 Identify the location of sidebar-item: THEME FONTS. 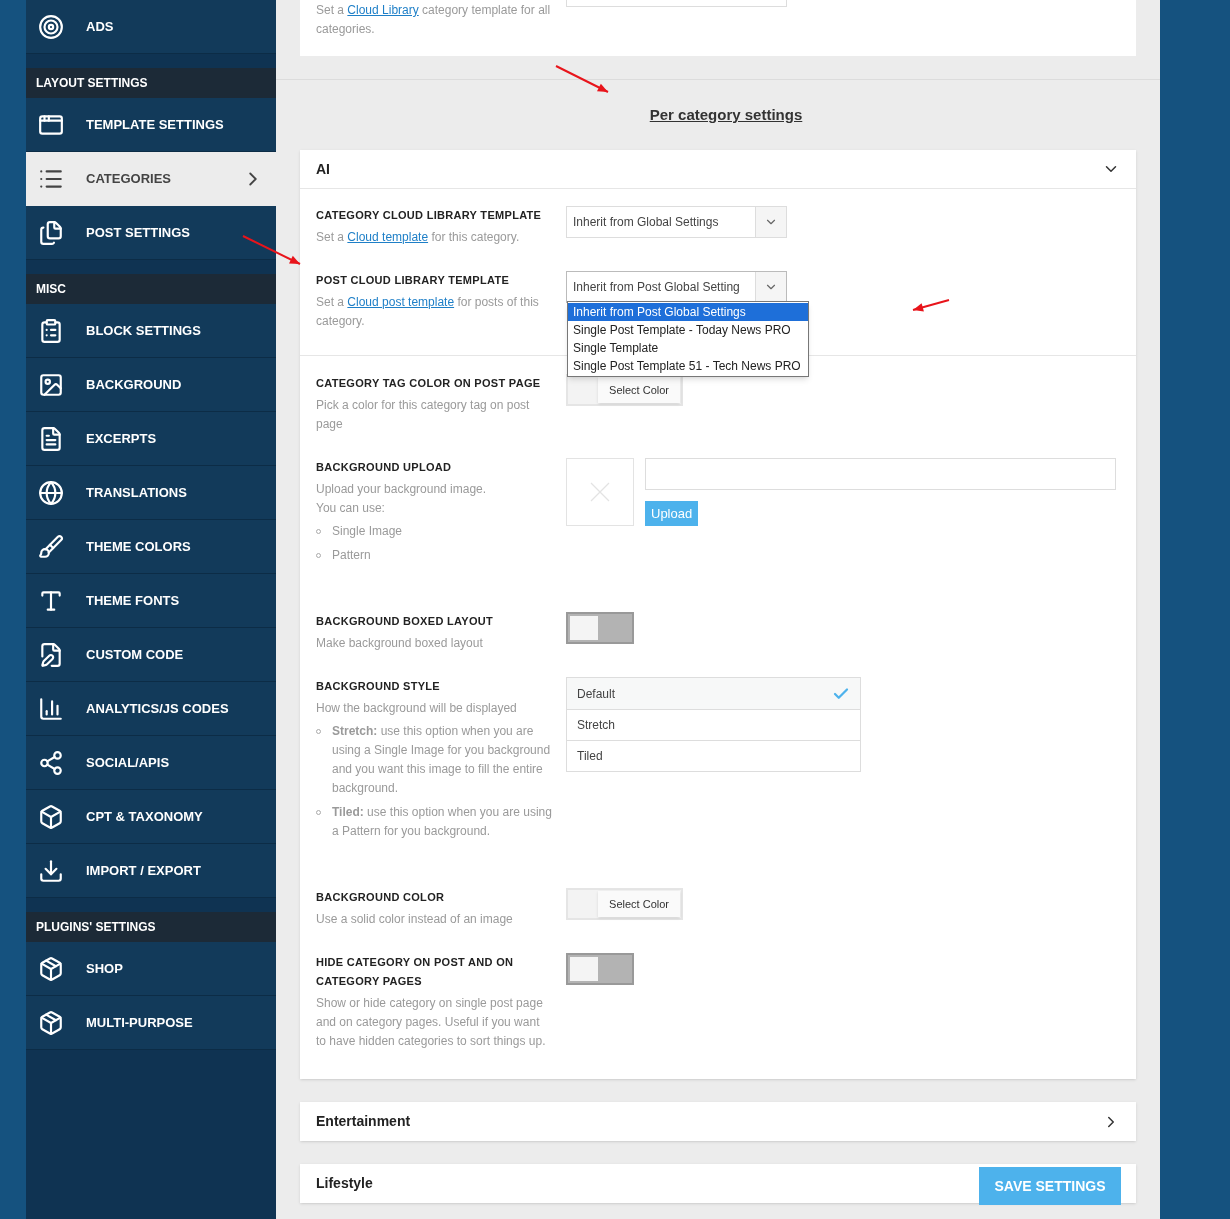
(151, 601).